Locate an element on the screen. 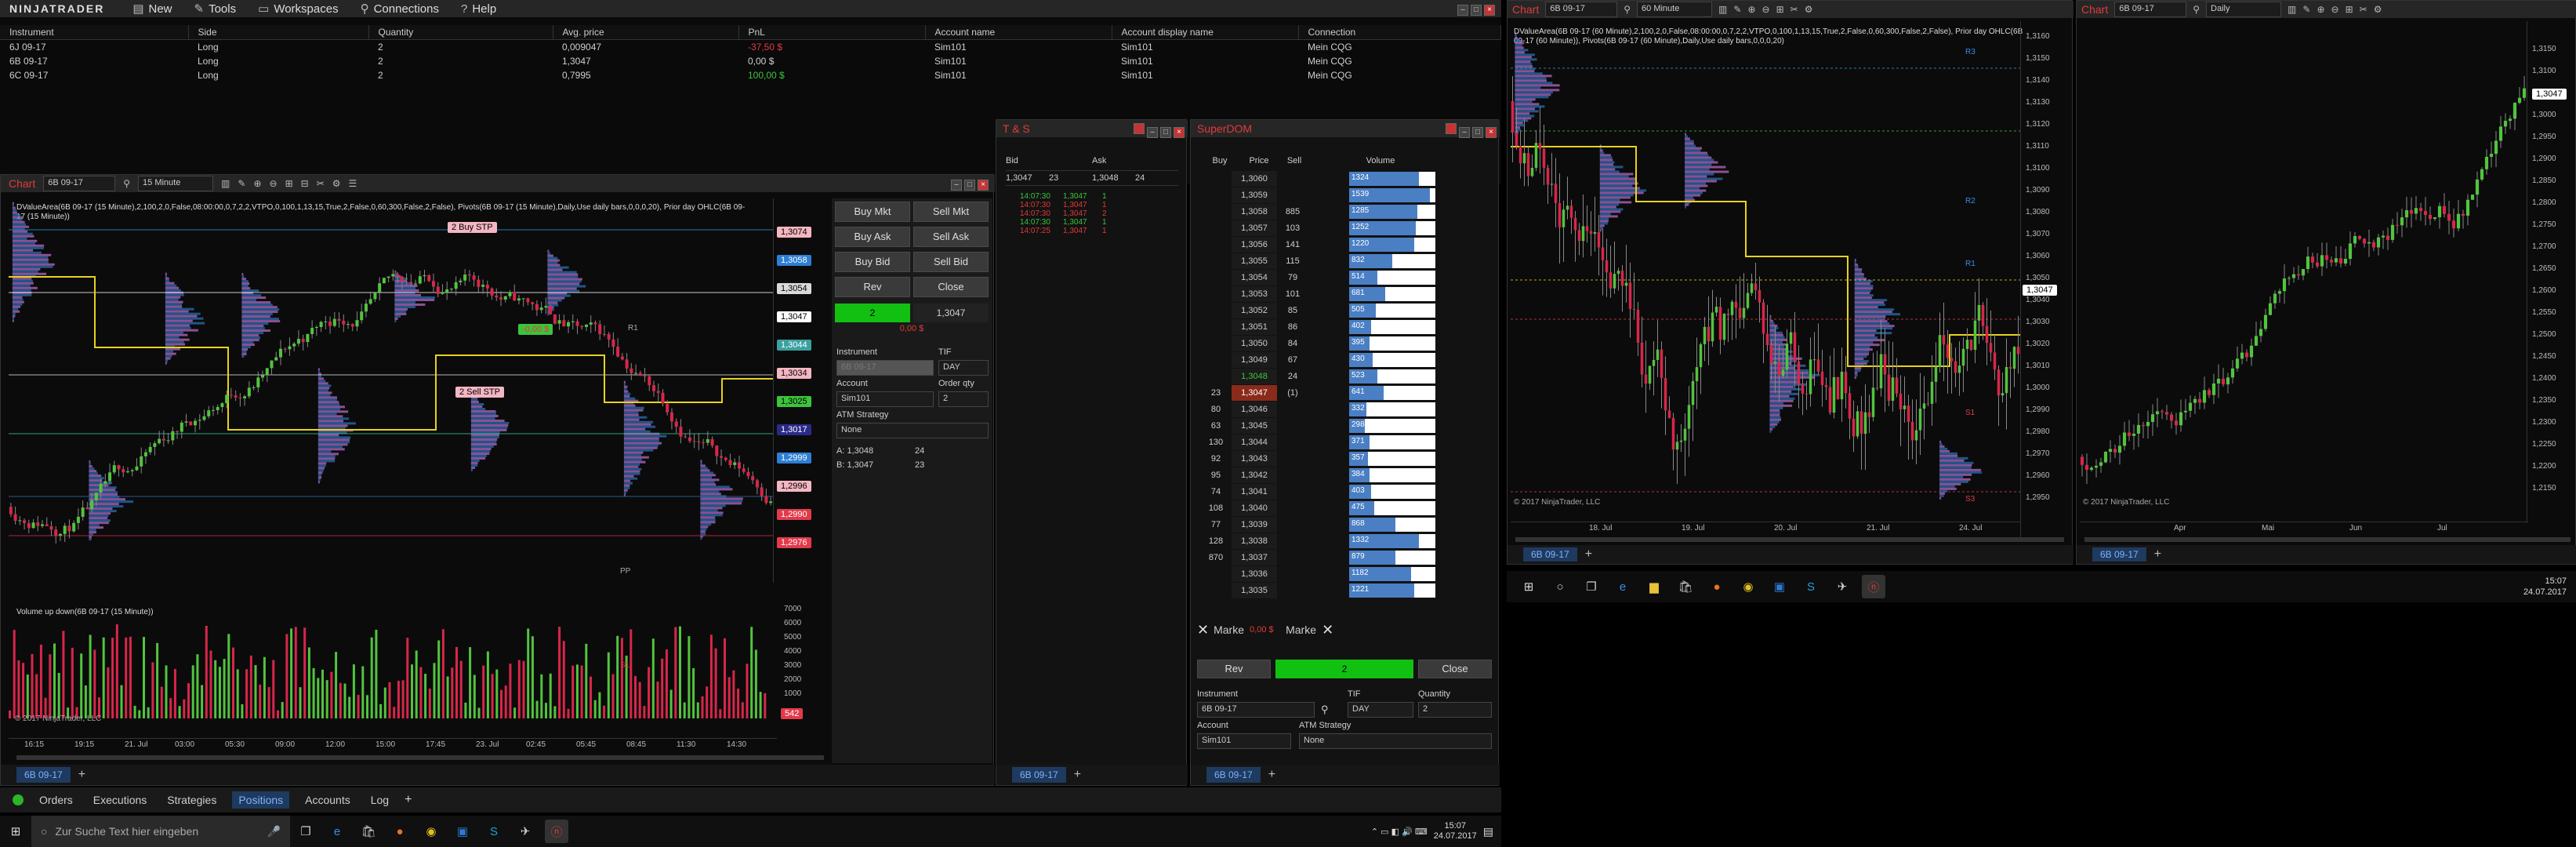  explorer-icon: ▆ is located at coordinates (1654, 586).